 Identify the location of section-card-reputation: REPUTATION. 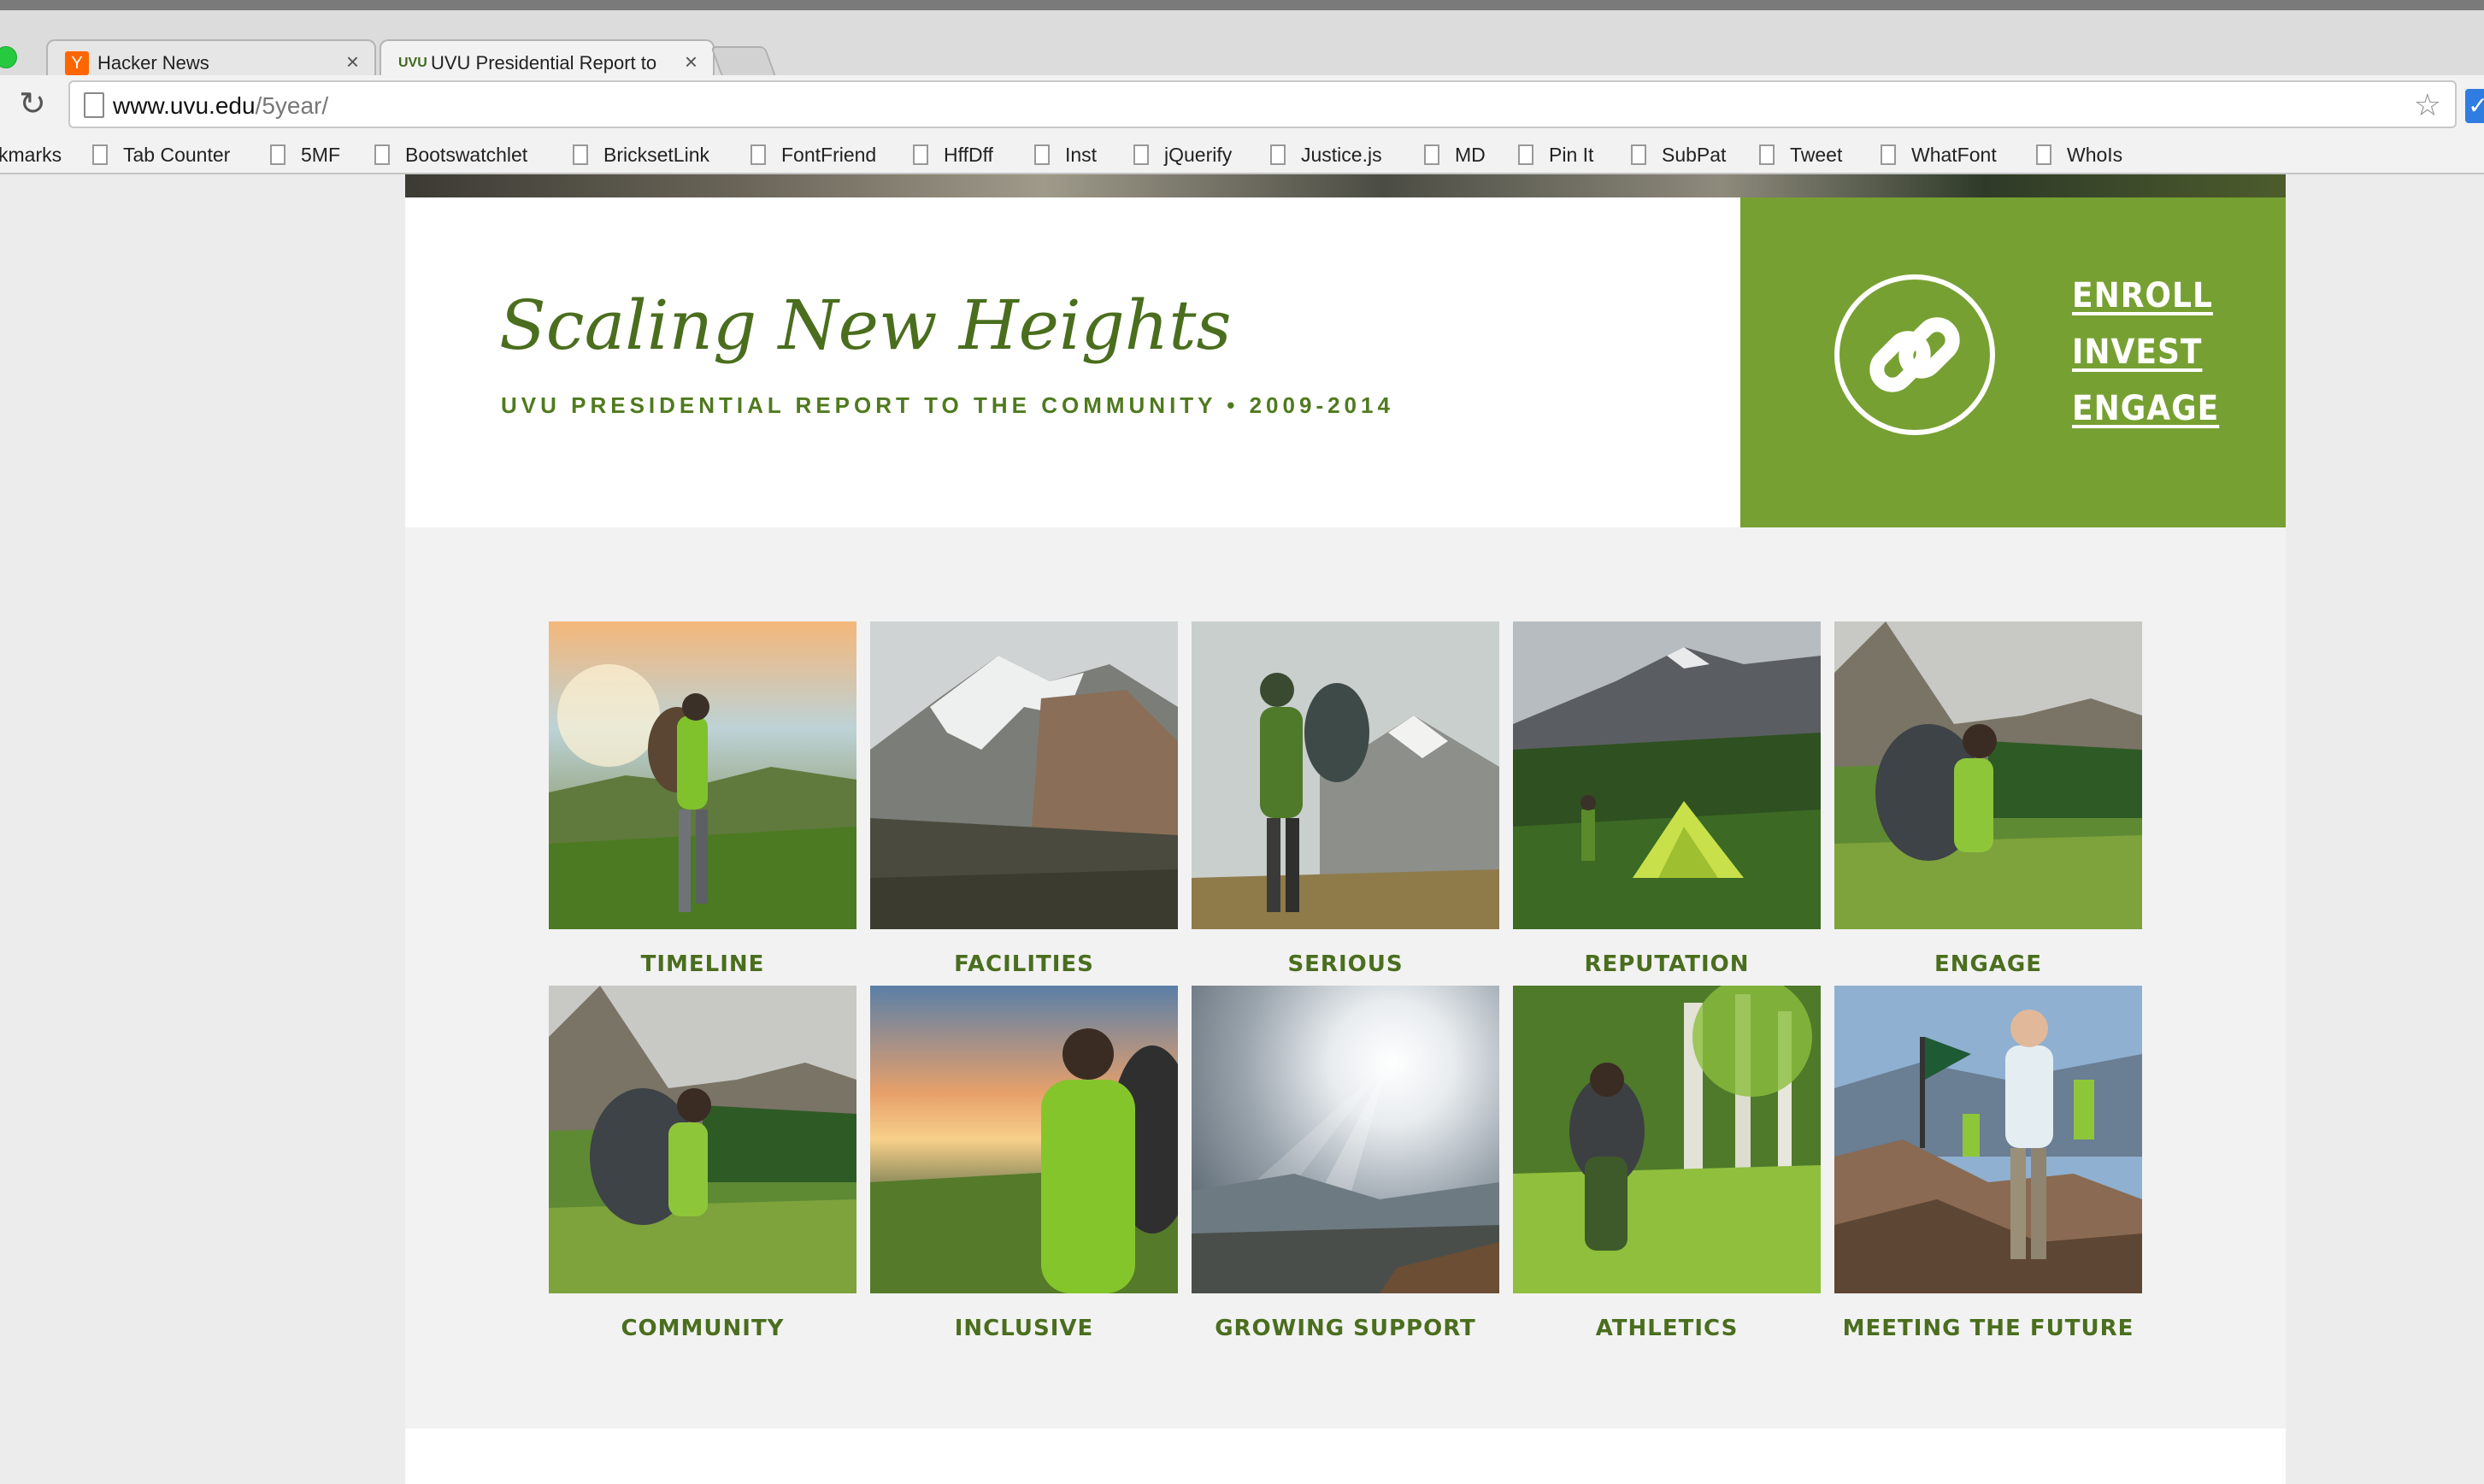
(1667, 803).